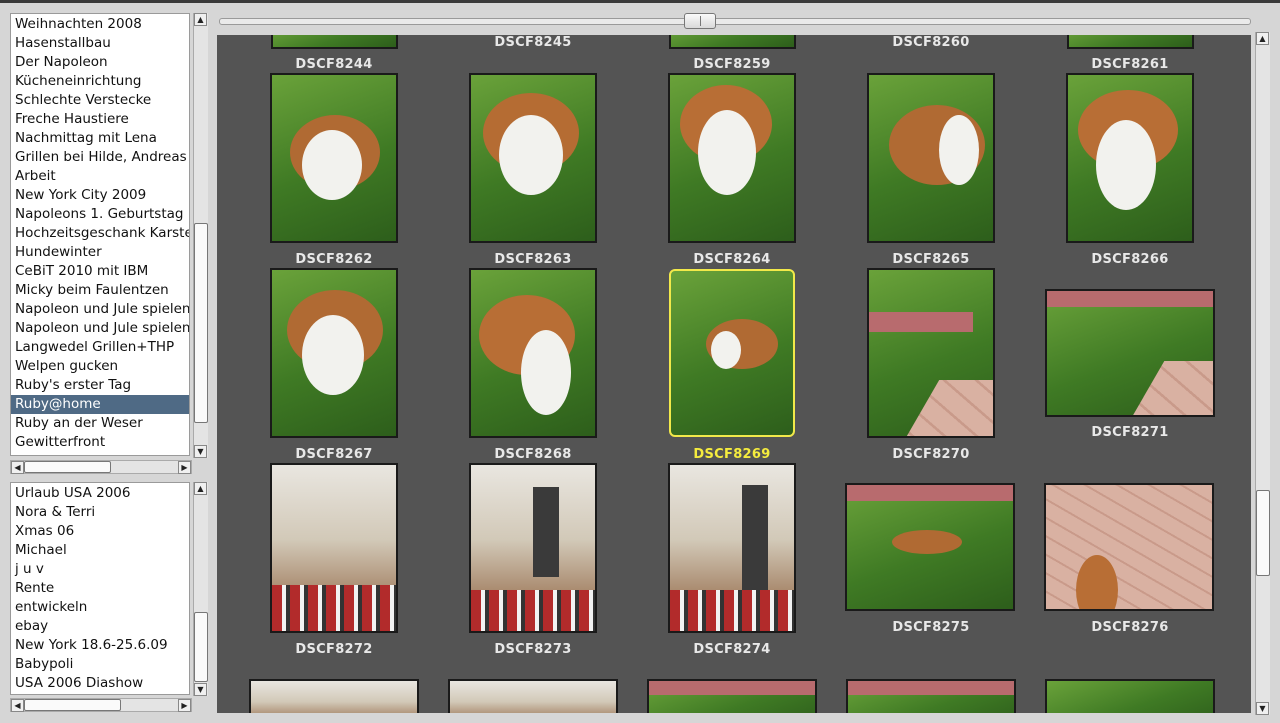 The height and width of the screenshot is (723, 1280). What do you see at coordinates (533, 649) in the screenshot?
I see `photo-caption: DSCF8273` at bounding box center [533, 649].